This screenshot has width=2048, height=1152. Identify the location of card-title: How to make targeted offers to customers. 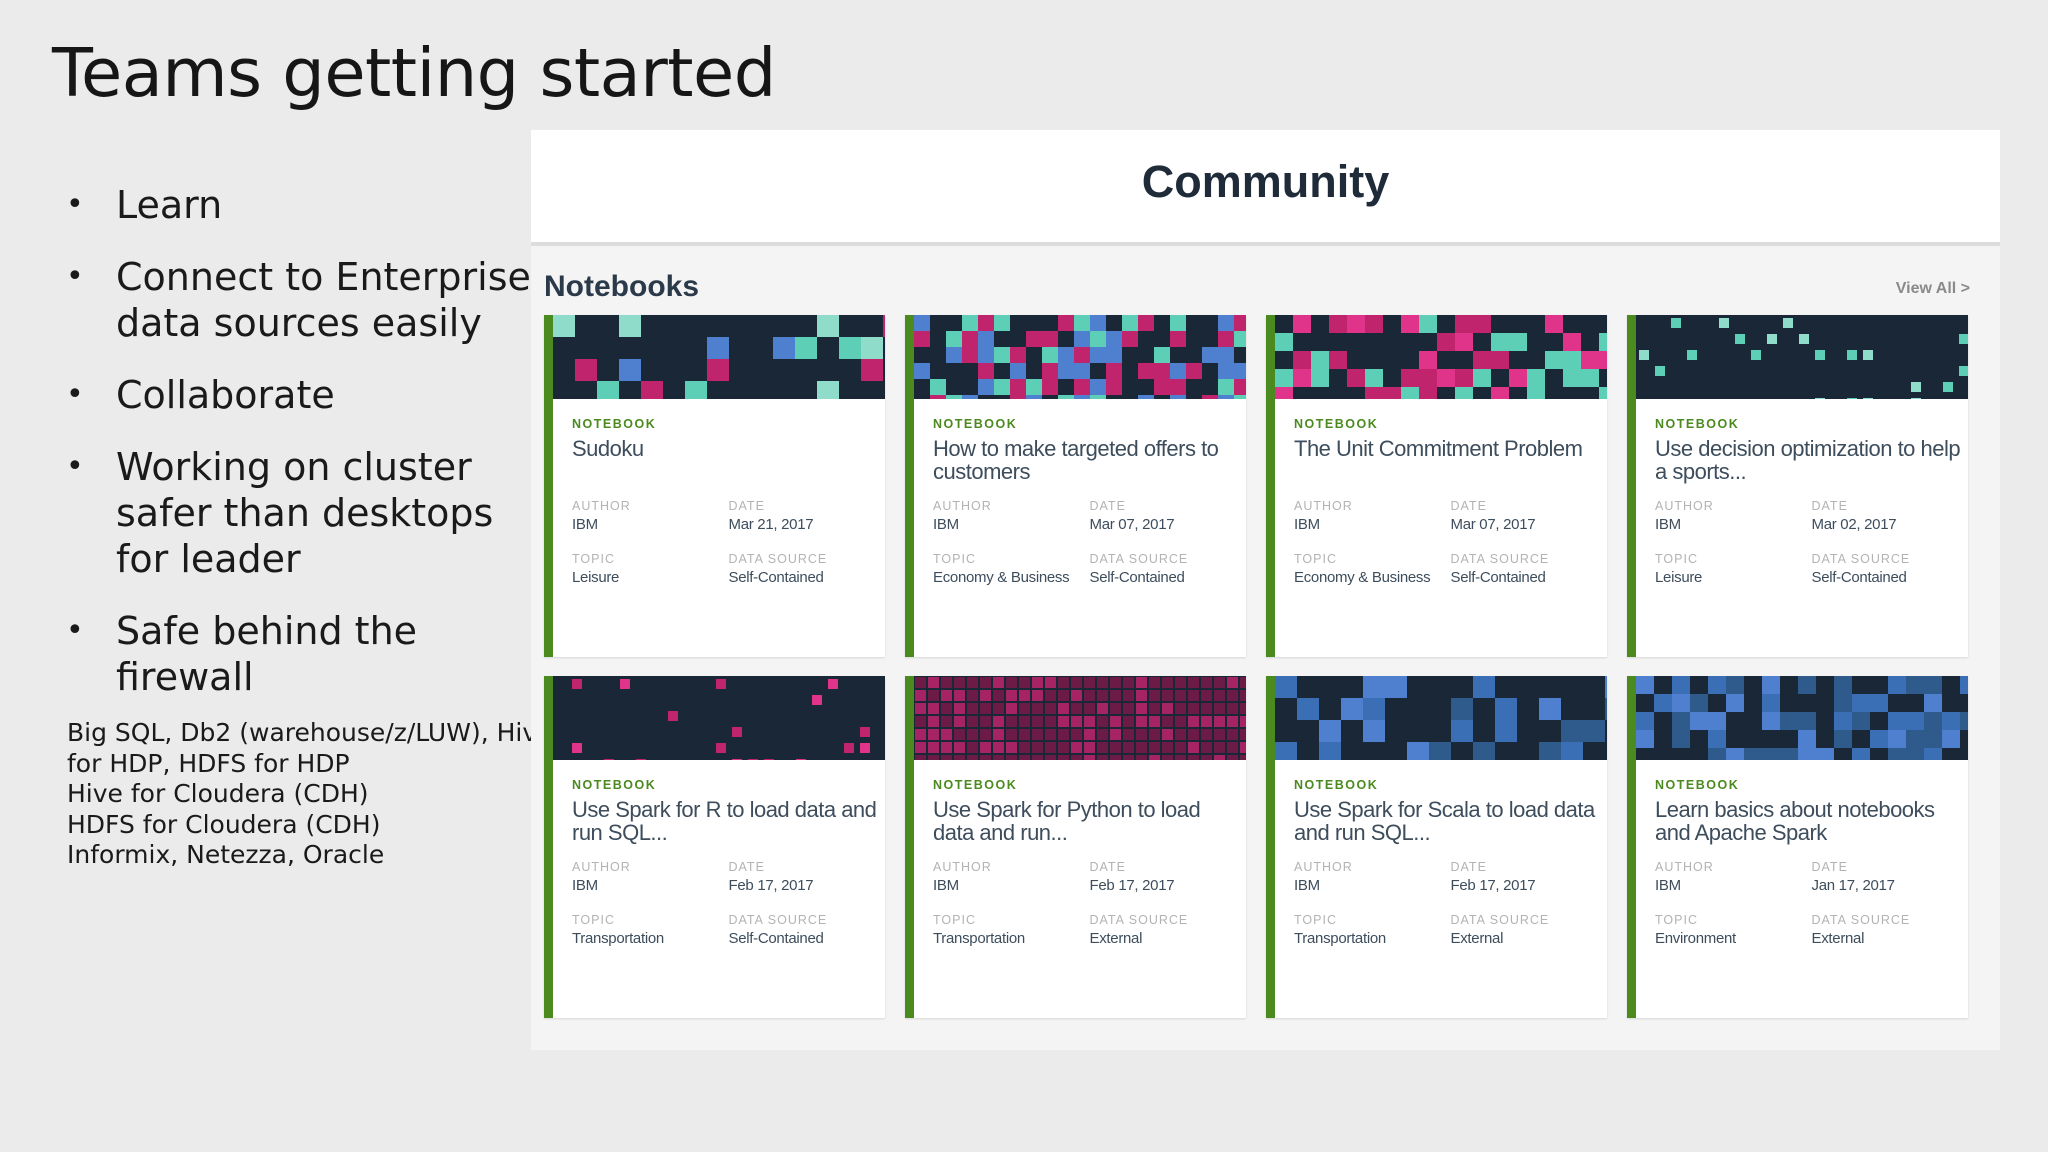
(1089, 462).